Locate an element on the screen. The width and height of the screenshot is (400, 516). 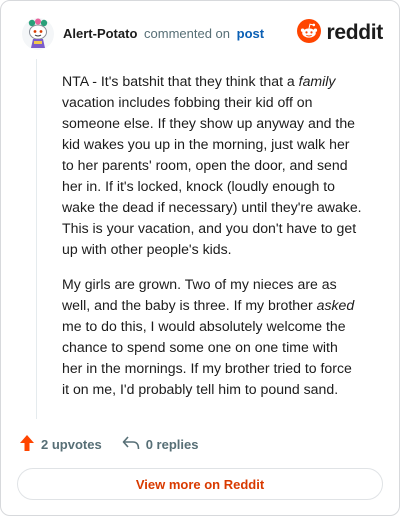
comment-meta: Alert-Potato commented on post is located at coordinates (163, 33).